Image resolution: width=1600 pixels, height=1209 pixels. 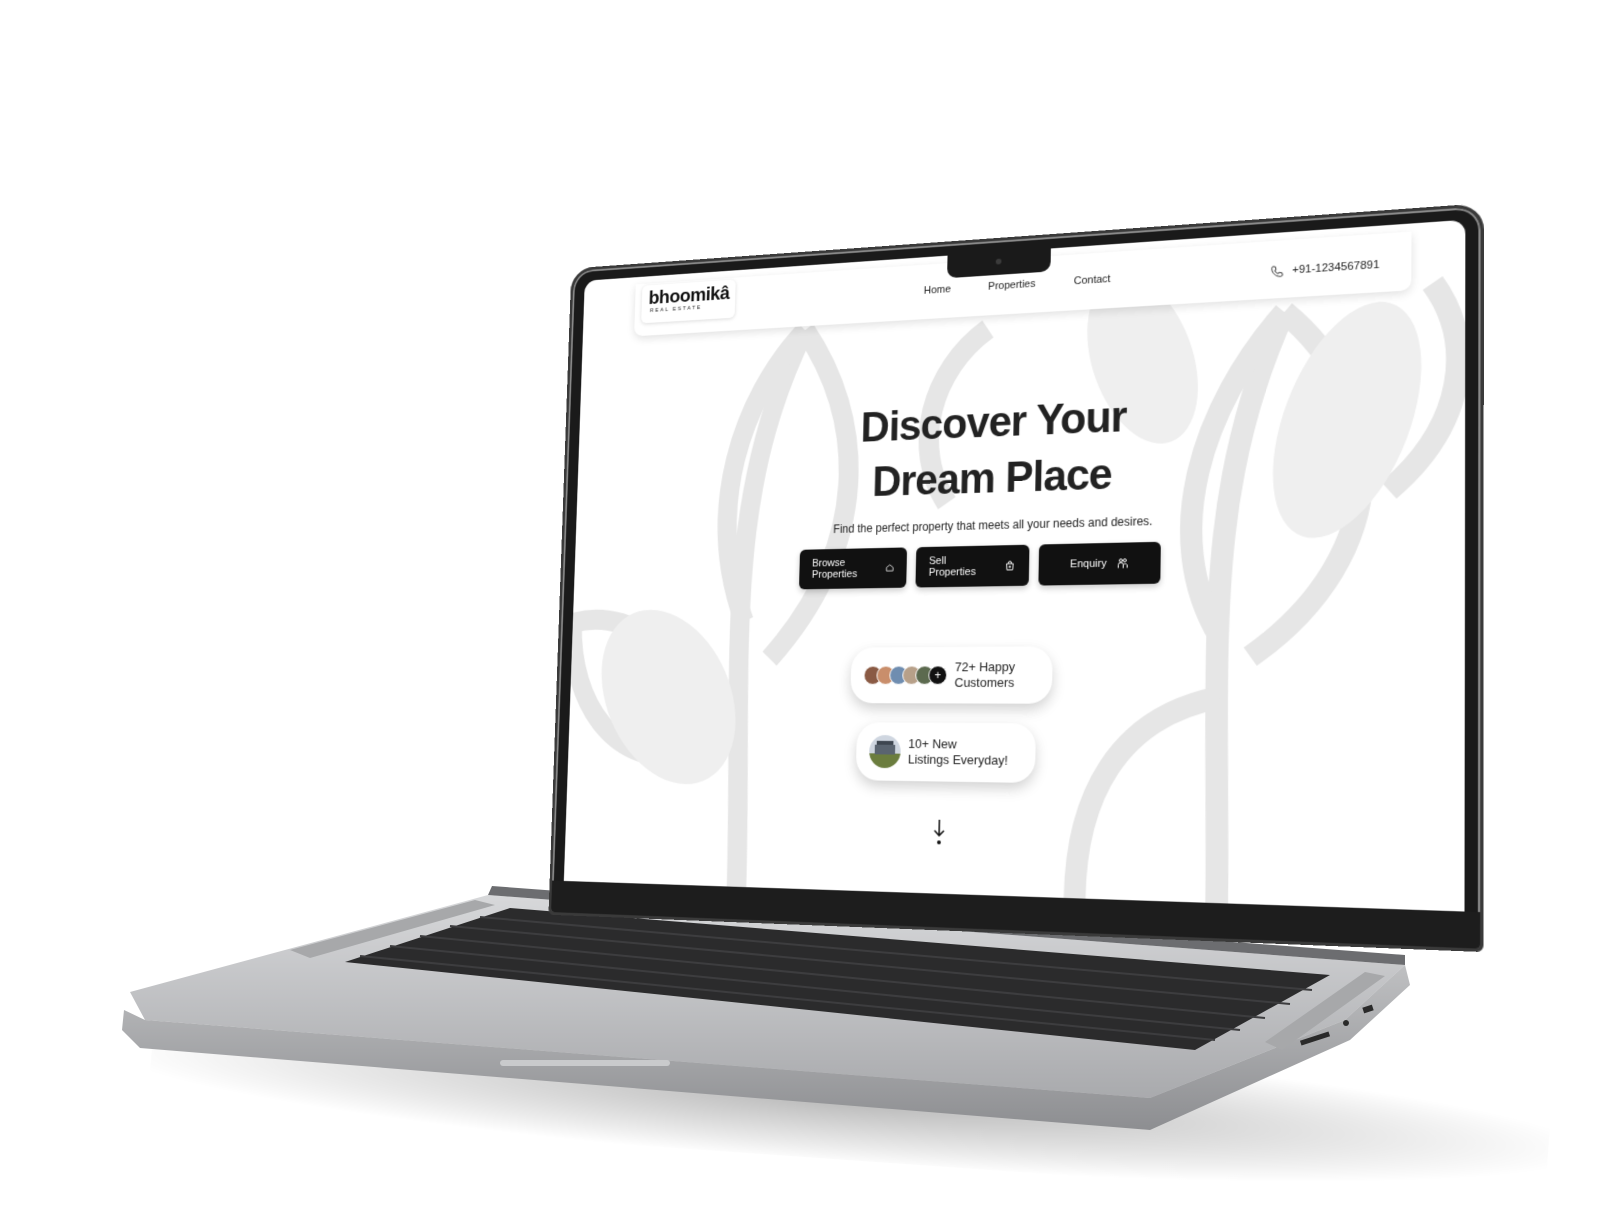 I want to click on scroll-down-button, so click(x=939, y=835).